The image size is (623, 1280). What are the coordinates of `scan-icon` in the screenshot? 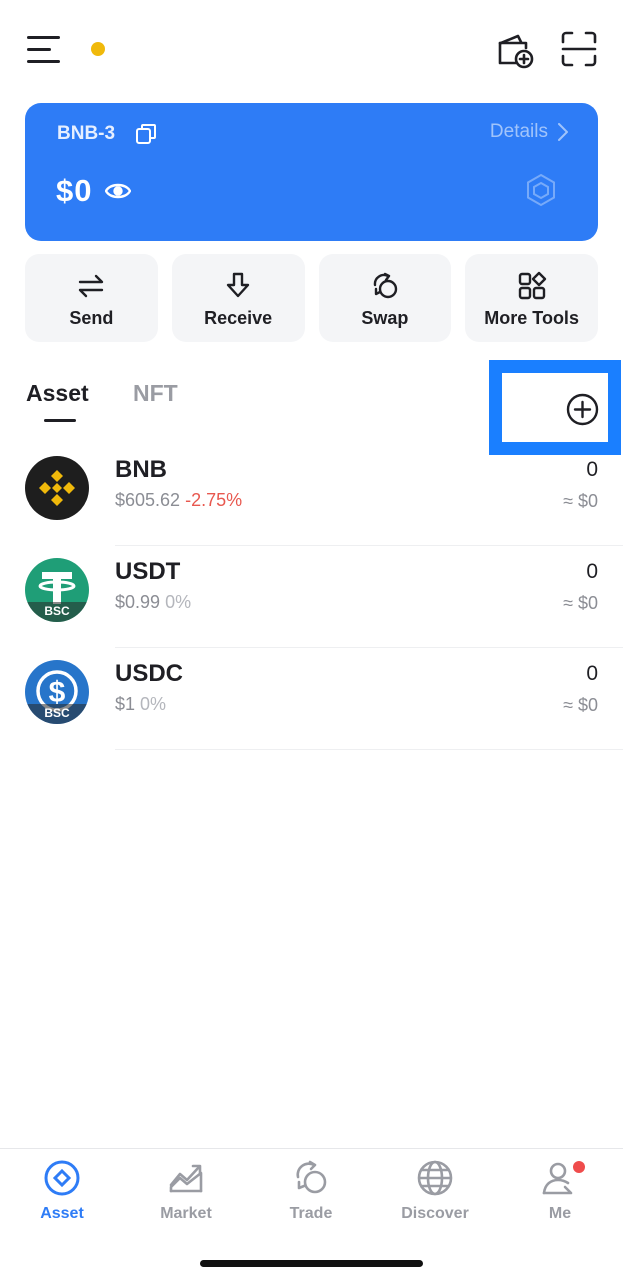 It's located at (579, 49).